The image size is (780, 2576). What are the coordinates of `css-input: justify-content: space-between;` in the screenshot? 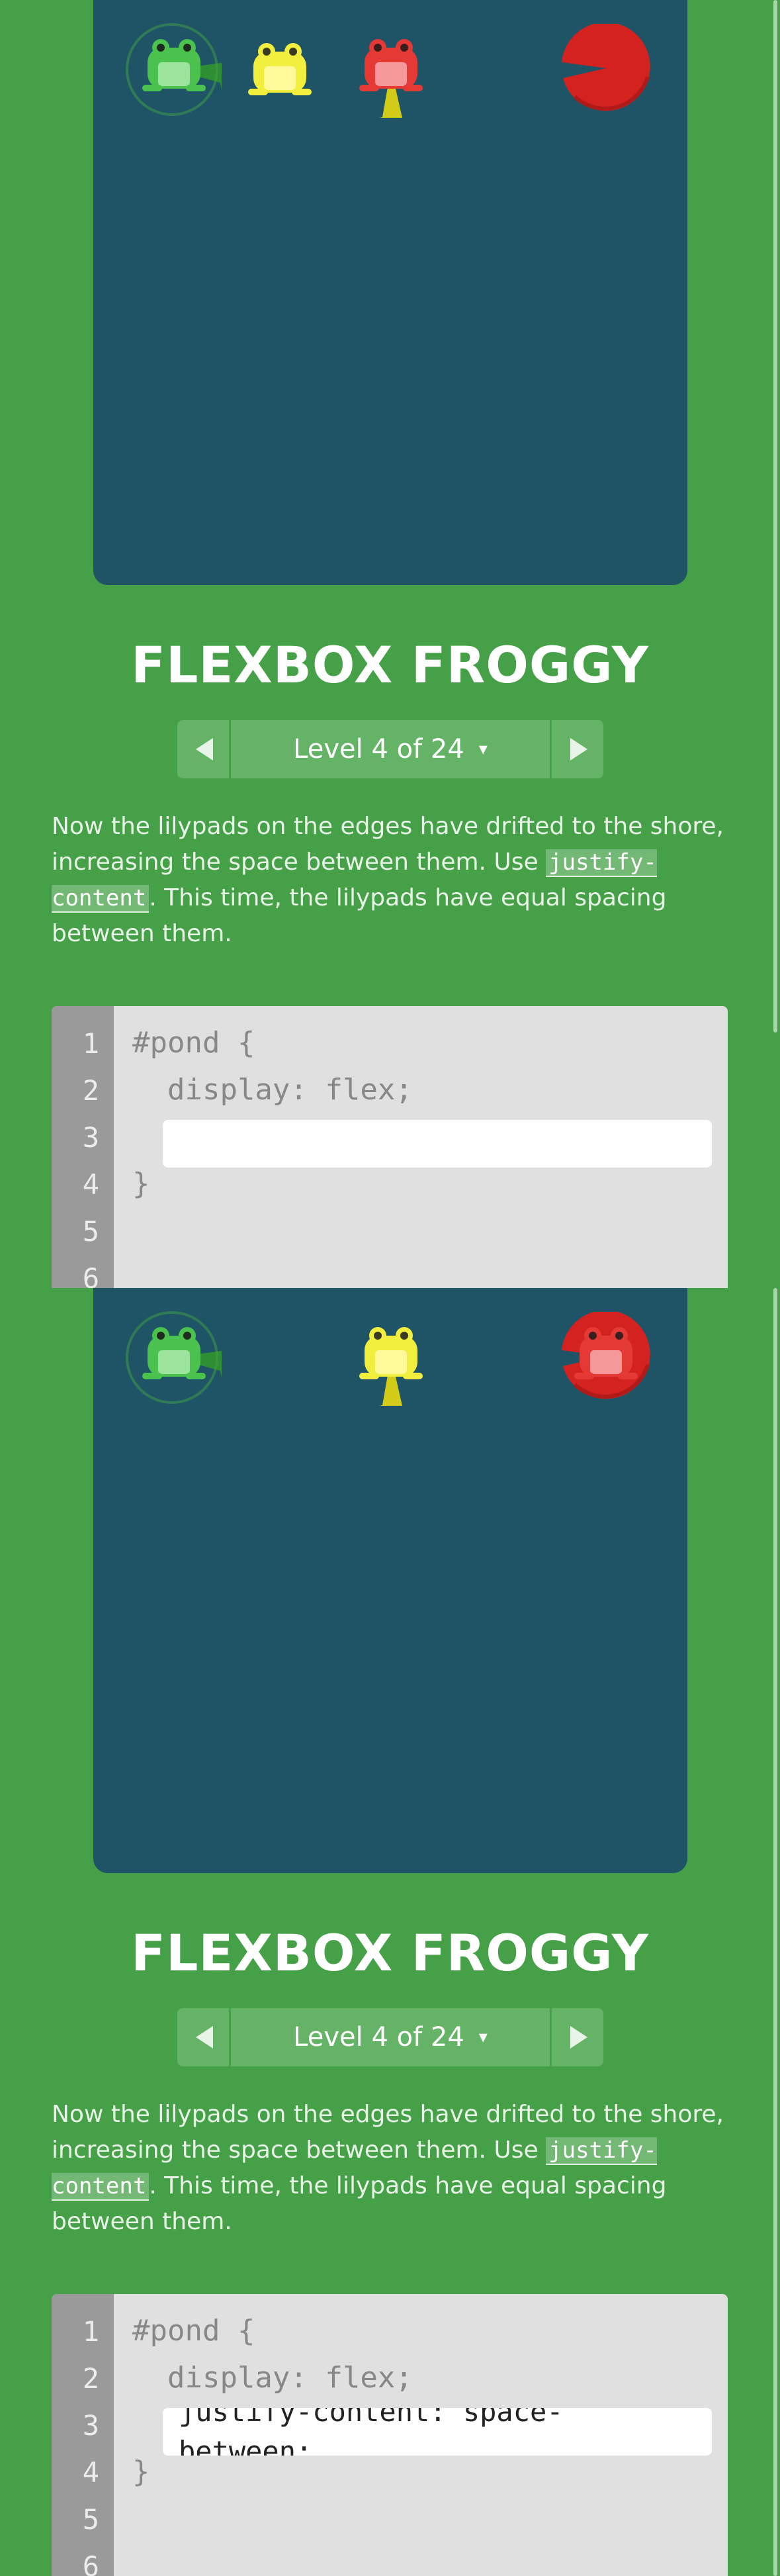 It's located at (437, 2432).